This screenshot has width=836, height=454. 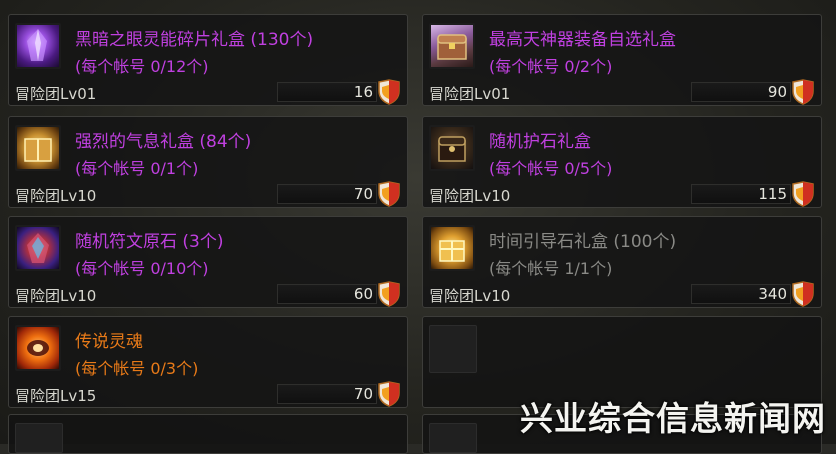 What do you see at coordinates (56, 396) in the screenshot?
I see `item-required-level: 冒险团Lv15` at bounding box center [56, 396].